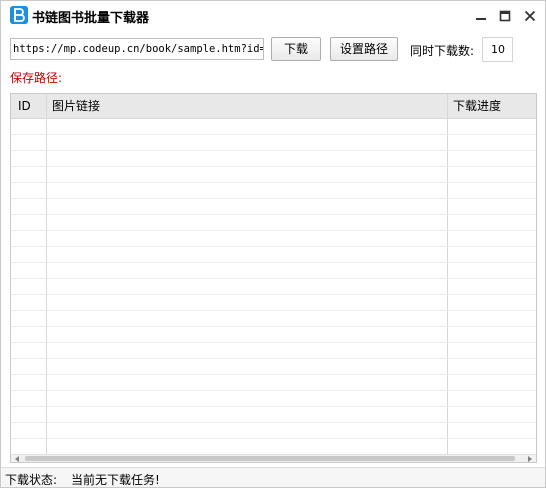  What do you see at coordinates (296, 49) in the screenshot?
I see `download-button: 下载` at bounding box center [296, 49].